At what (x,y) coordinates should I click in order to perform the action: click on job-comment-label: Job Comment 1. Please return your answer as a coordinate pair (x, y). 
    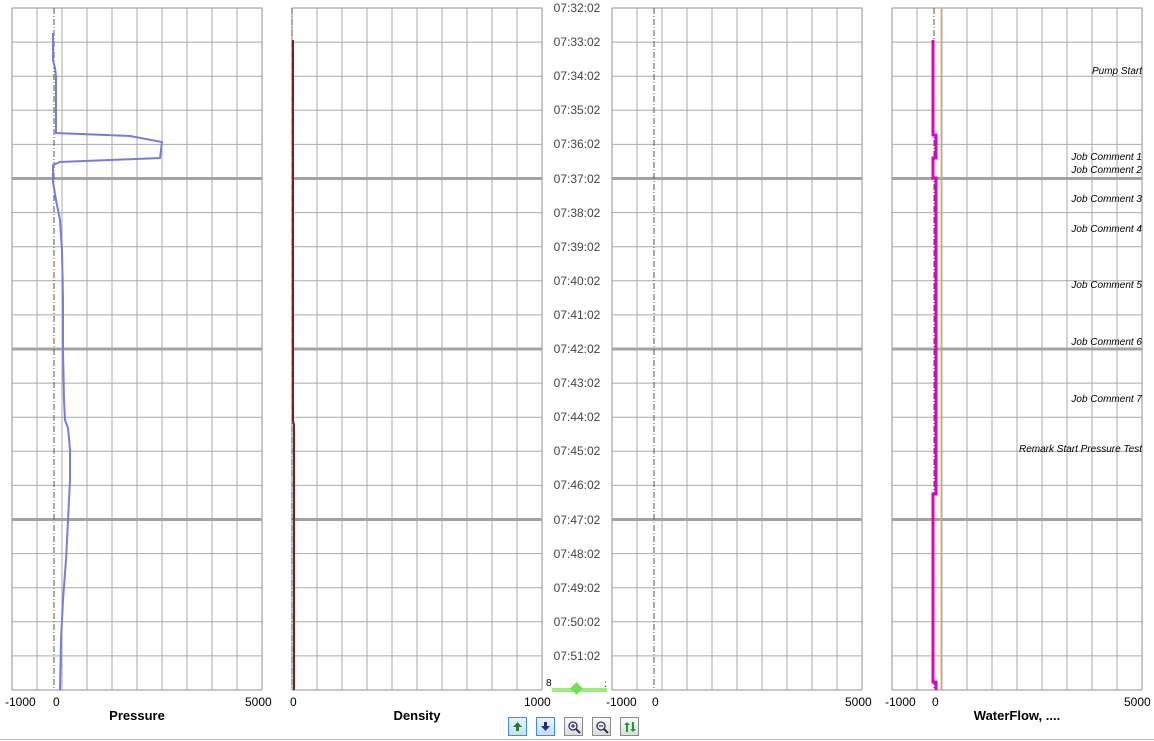
    Looking at the image, I should click on (1106, 157).